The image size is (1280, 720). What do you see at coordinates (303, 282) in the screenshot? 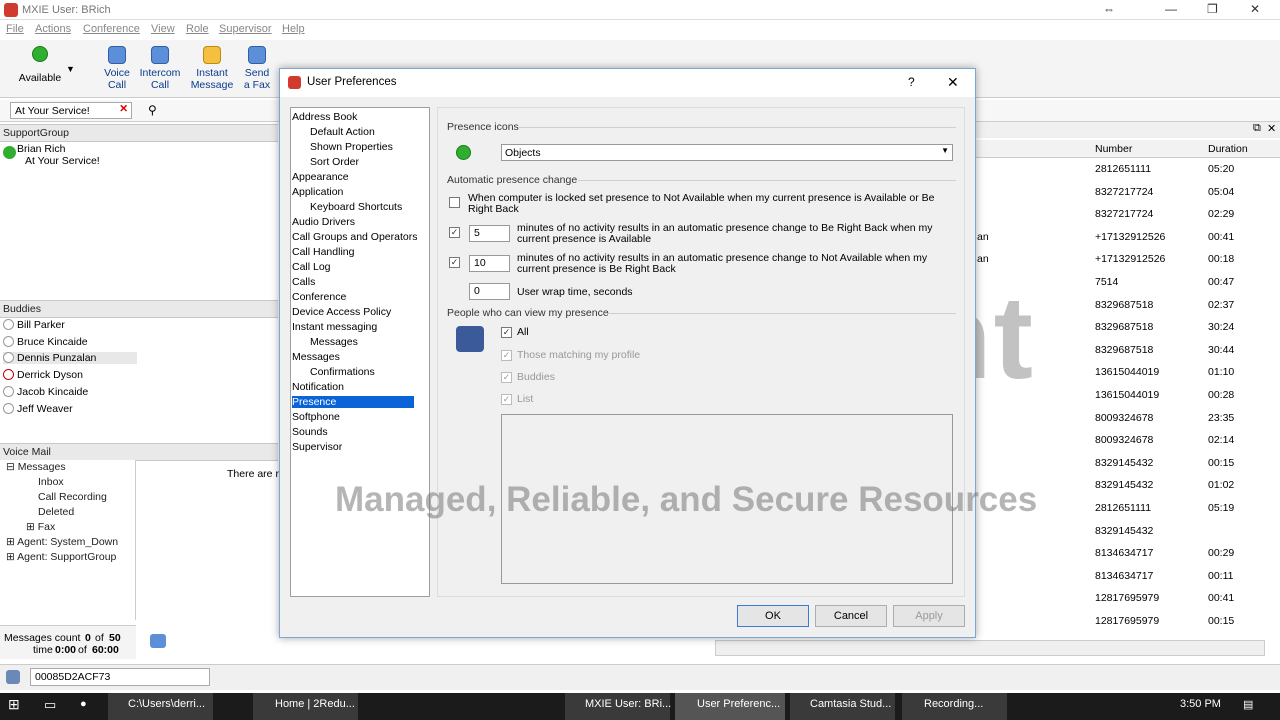
I see `nav-item: Calls` at bounding box center [303, 282].